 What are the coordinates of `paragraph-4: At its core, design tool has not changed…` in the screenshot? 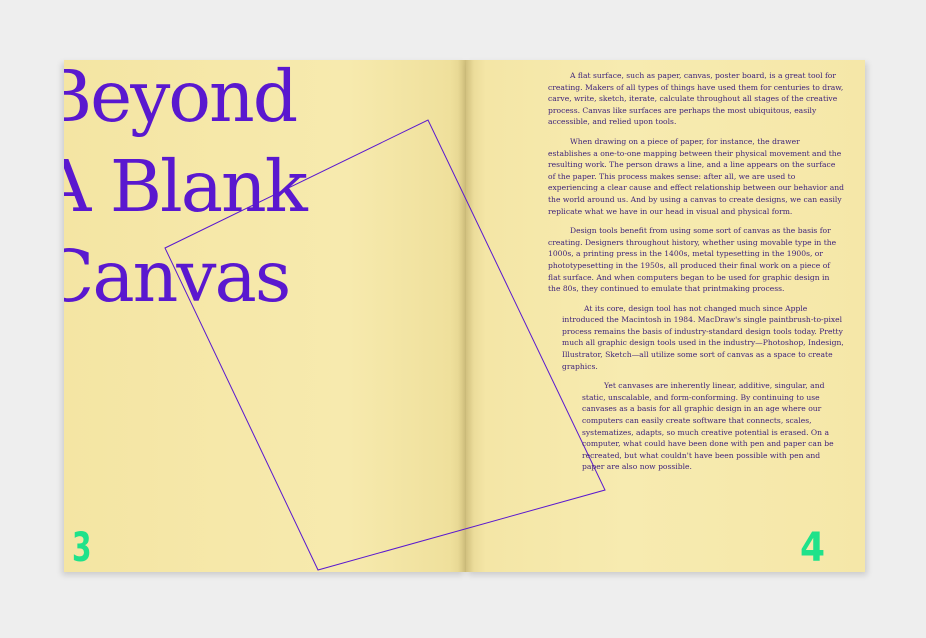 It's located at (703, 337).